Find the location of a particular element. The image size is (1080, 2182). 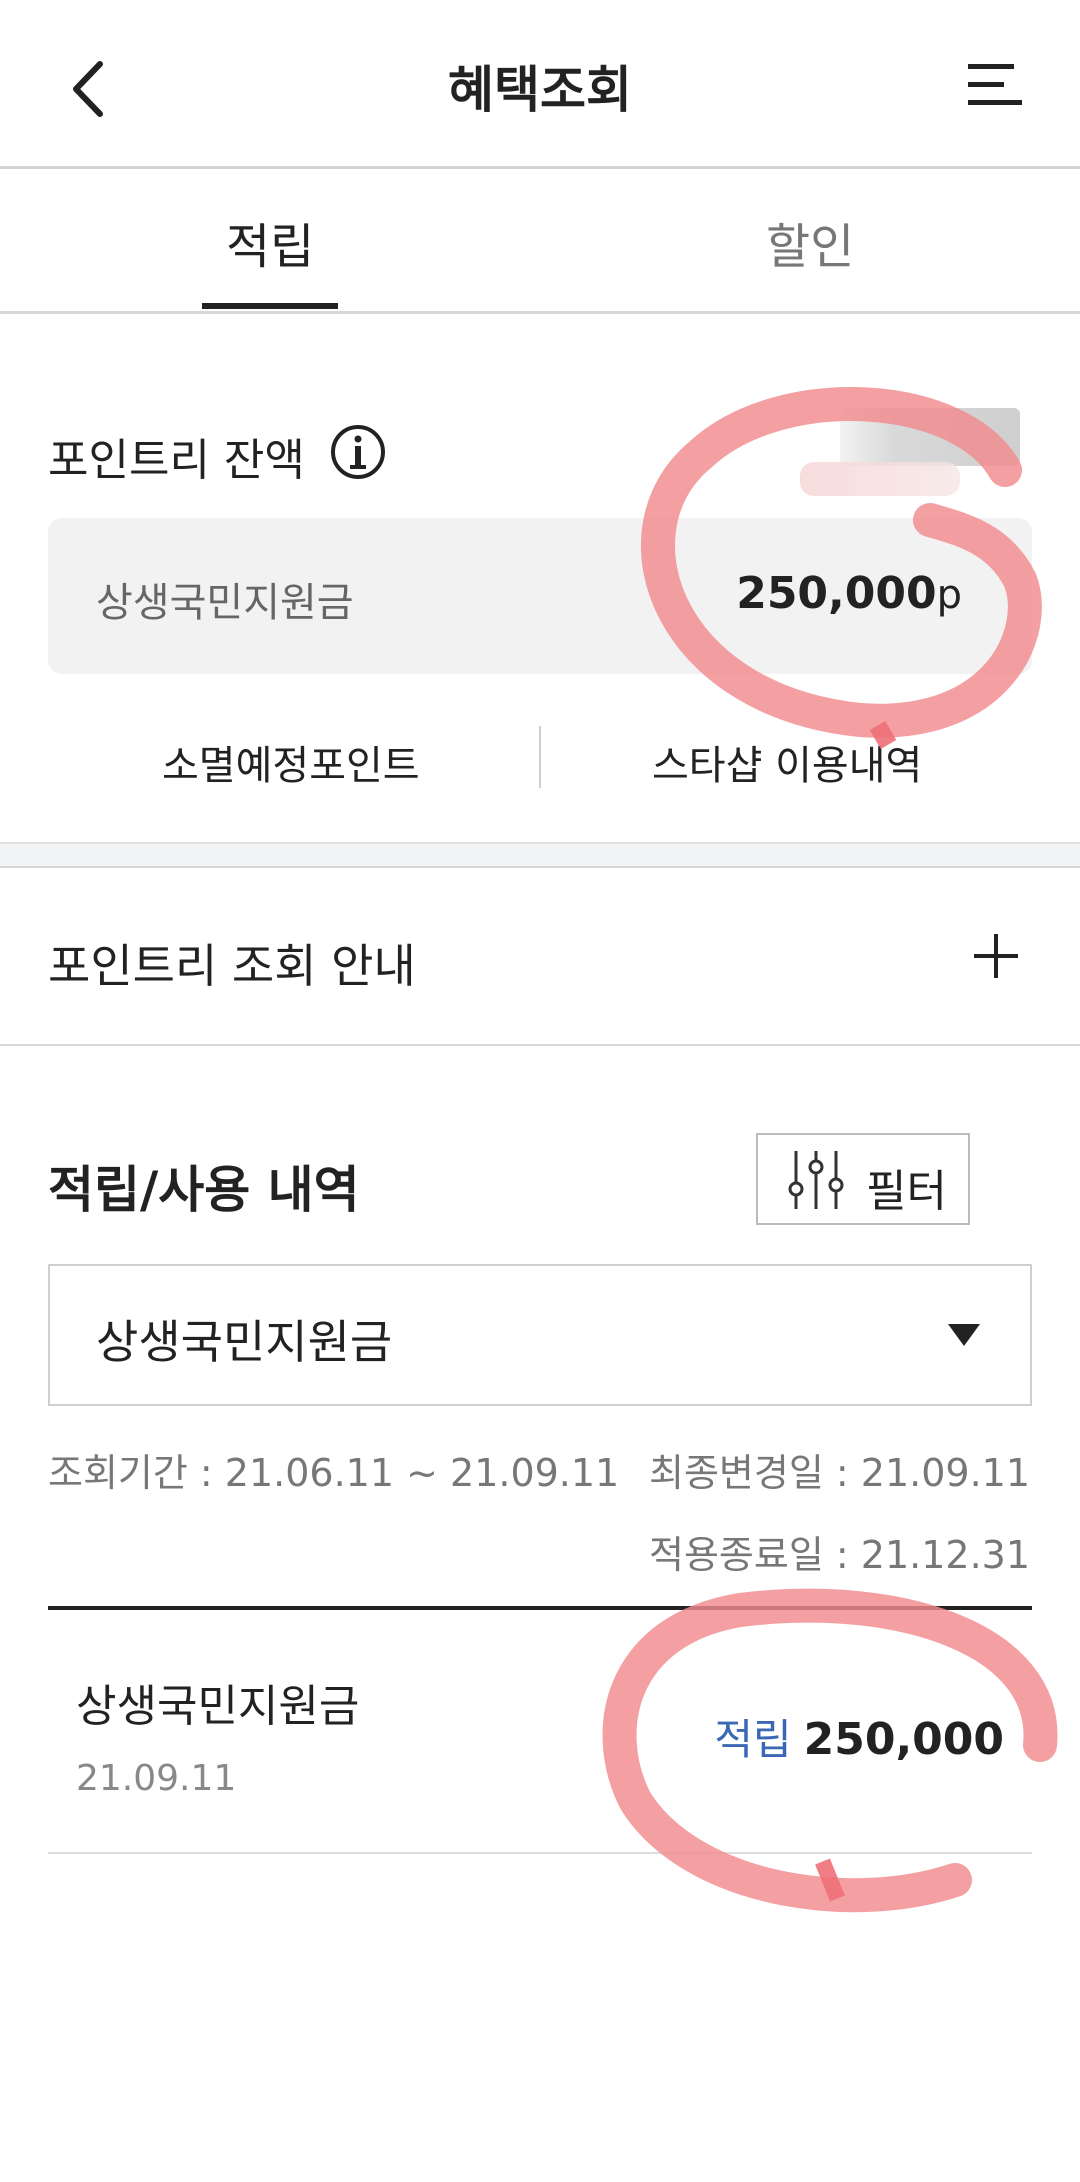

history-row-type: 적립 is located at coordinates (753, 1739).